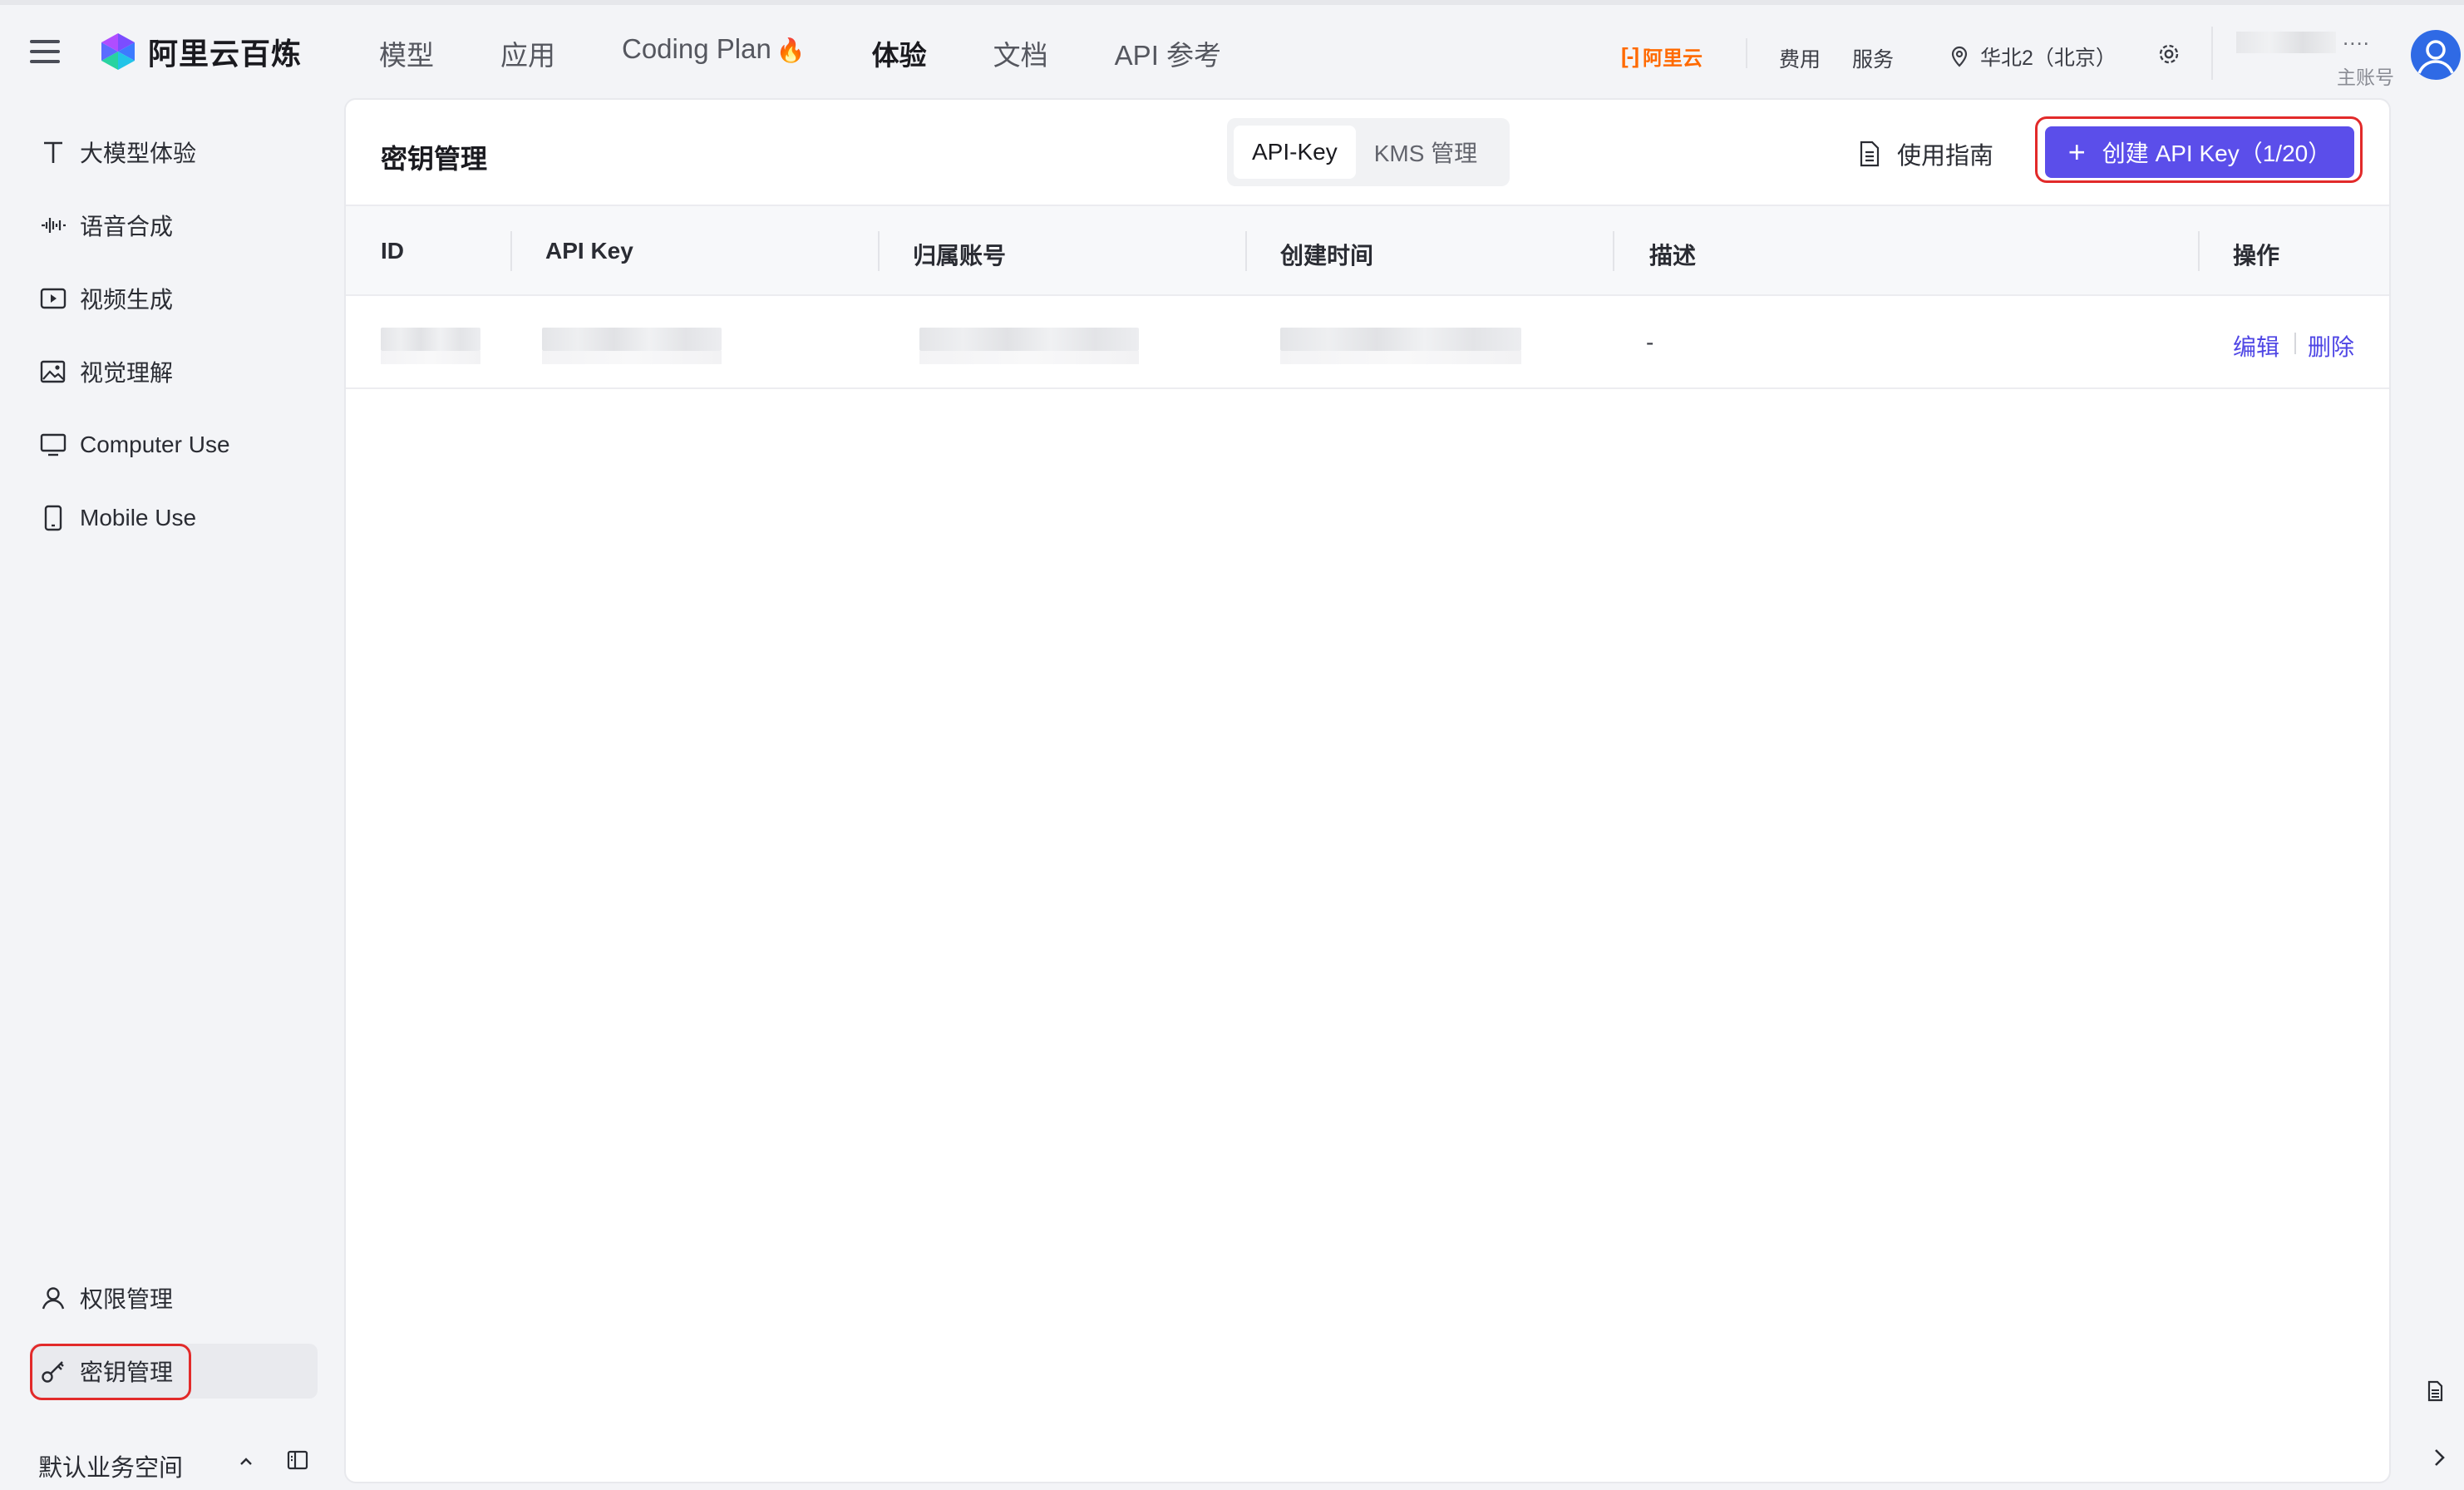 The height and width of the screenshot is (1490, 2464). Describe the element at coordinates (791, 50) in the screenshot. I see `flame-icon: 🔥` at that location.